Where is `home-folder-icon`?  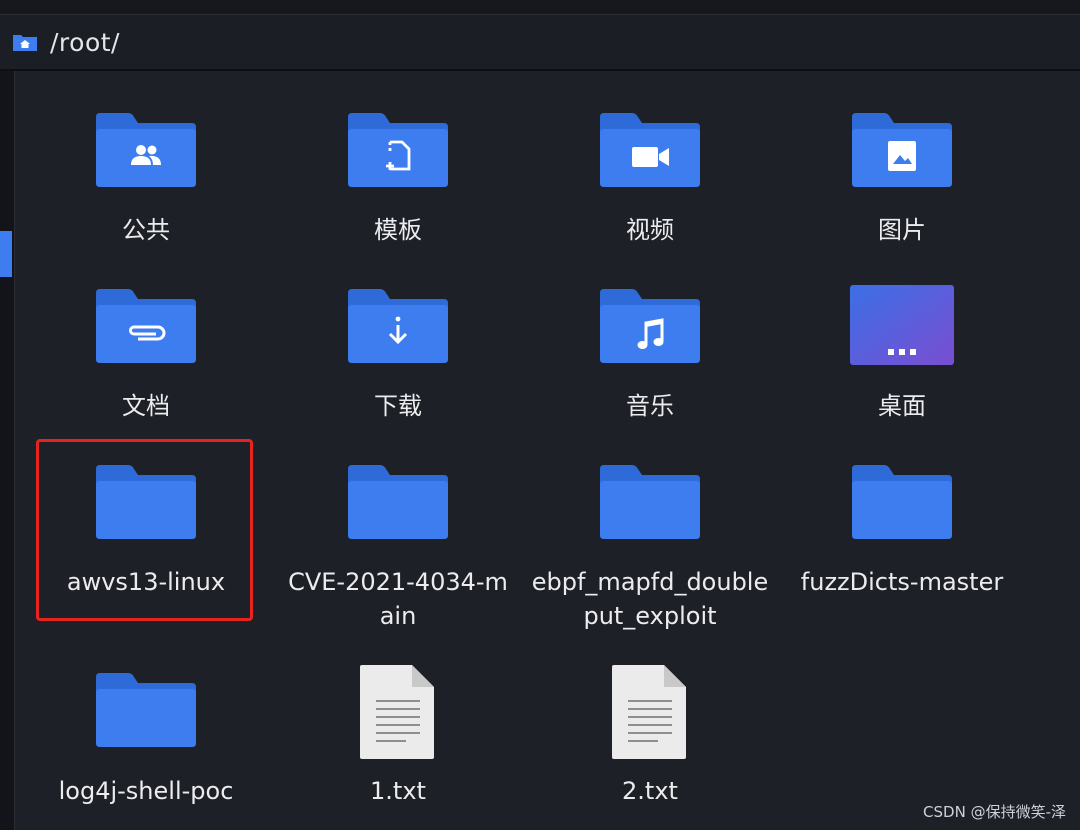 home-folder-icon is located at coordinates (25, 42).